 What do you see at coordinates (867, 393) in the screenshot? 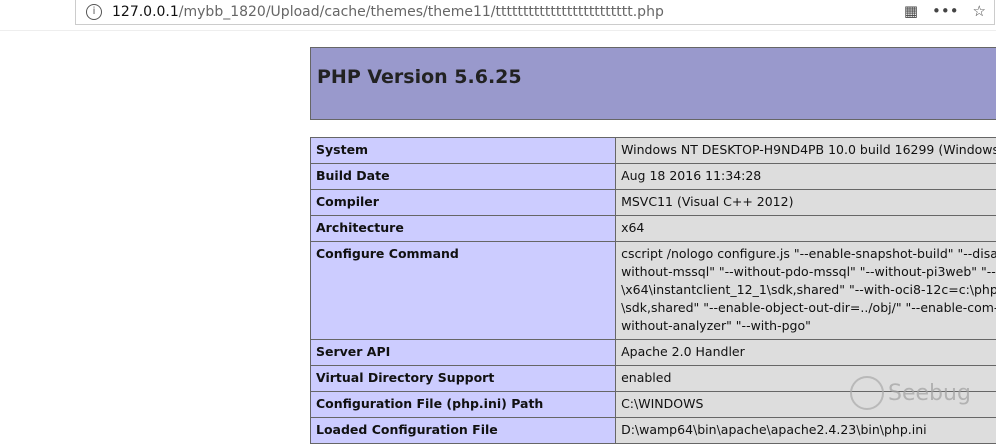
I see `seebug-logo-icon` at bounding box center [867, 393].